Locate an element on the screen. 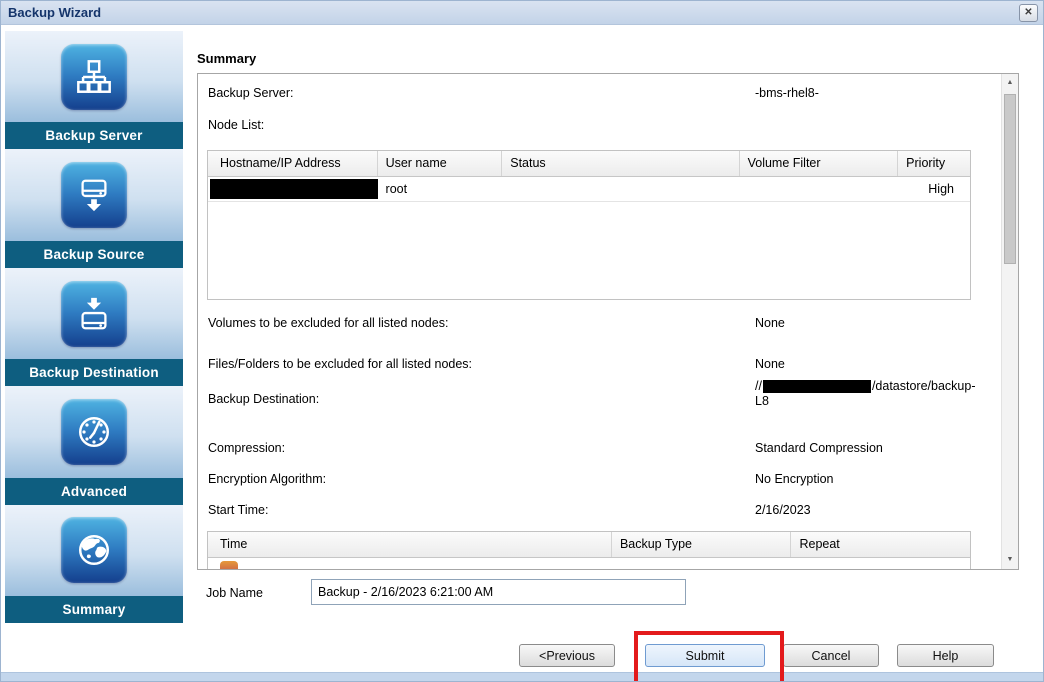 This screenshot has height=682, width=1044. sidebar-item-advanced: Advanced is located at coordinates (94, 445).